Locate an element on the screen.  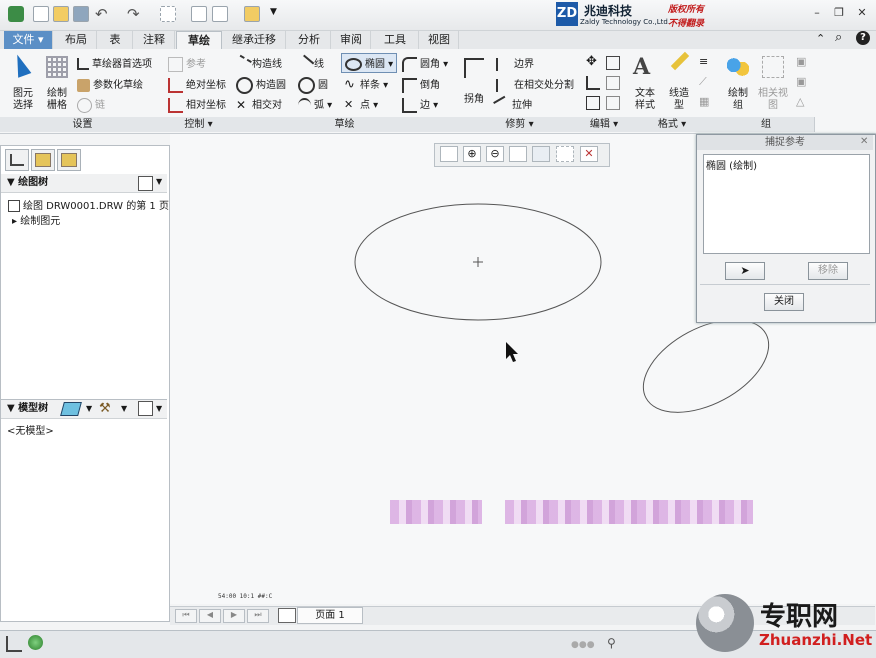
close-icon: ✕ is located at coordinates (862, 13).